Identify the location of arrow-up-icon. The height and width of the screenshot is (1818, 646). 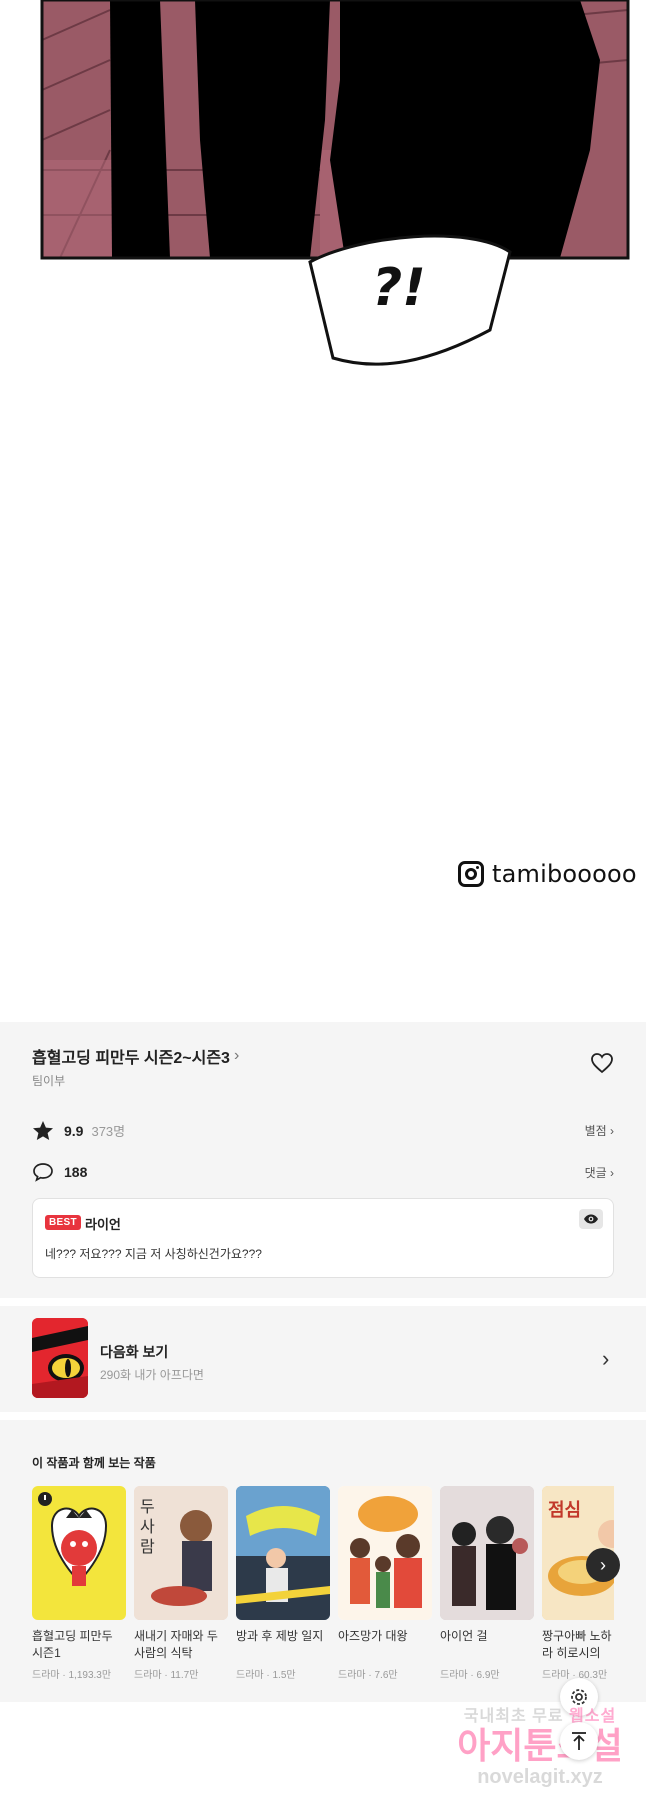
(579, 1741).